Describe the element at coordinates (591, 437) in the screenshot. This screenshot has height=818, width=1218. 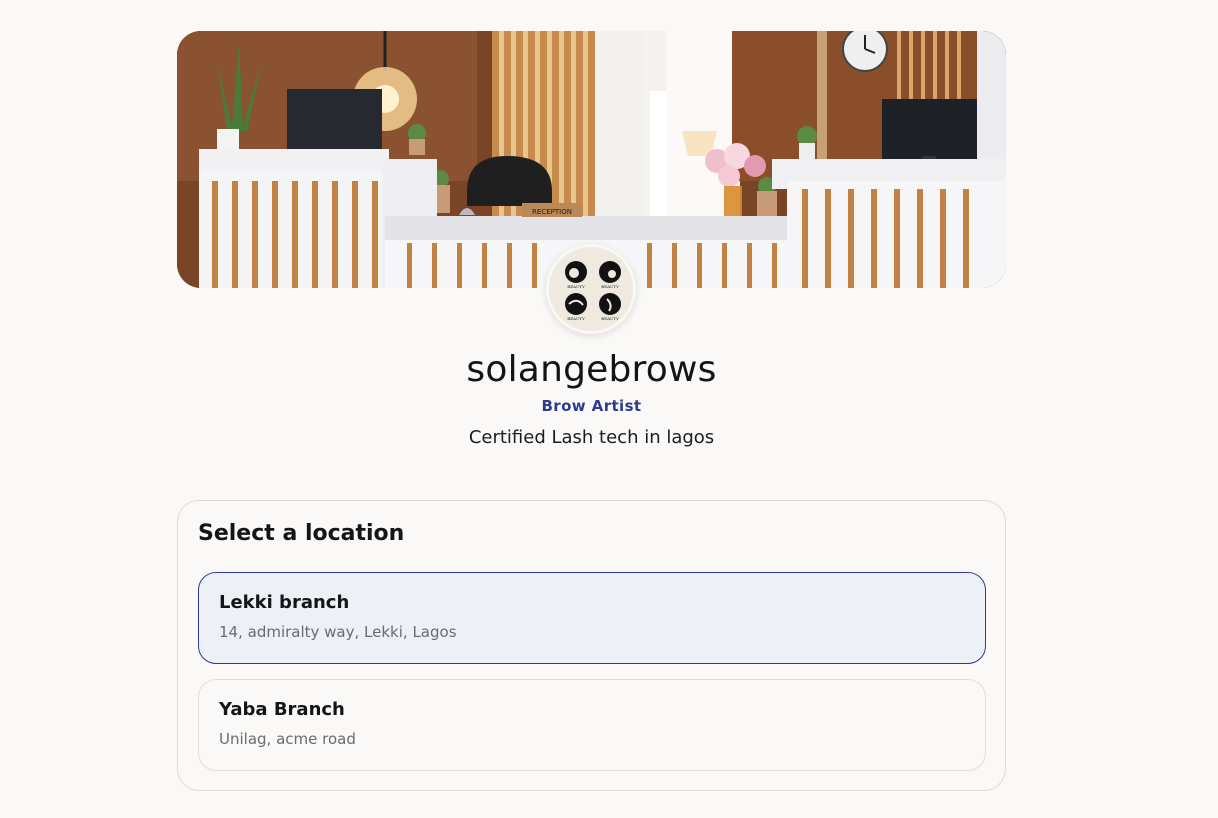
I see `profile-bio: Certified Lash tech in lagos` at that location.